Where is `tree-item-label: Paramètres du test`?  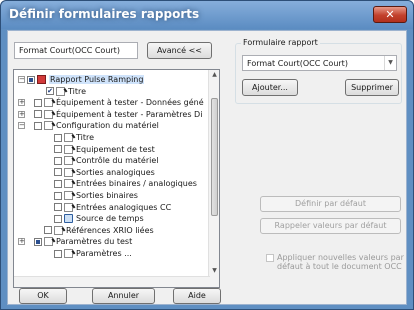
tree-item-label: Paramètres du test is located at coordinates (94, 242).